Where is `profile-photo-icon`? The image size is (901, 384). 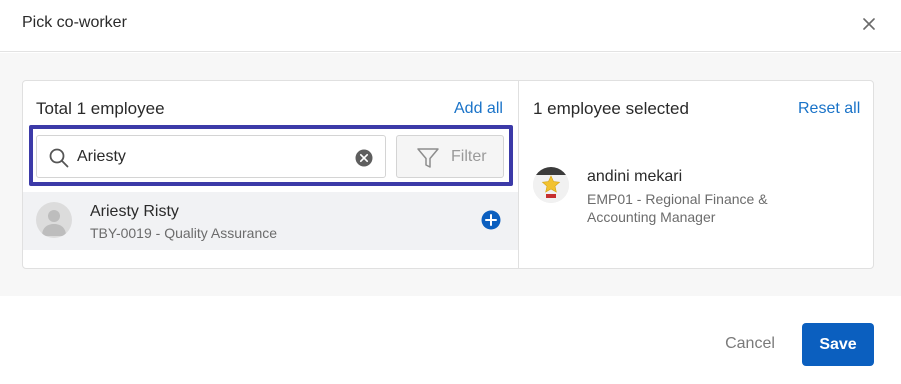 profile-photo-icon is located at coordinates (551, 185).